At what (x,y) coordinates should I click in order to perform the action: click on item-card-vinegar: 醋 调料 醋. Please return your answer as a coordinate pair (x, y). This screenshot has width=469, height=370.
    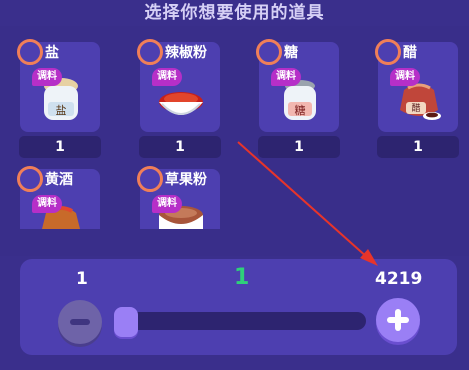
    Looking at the image, I should click on (416, 85).